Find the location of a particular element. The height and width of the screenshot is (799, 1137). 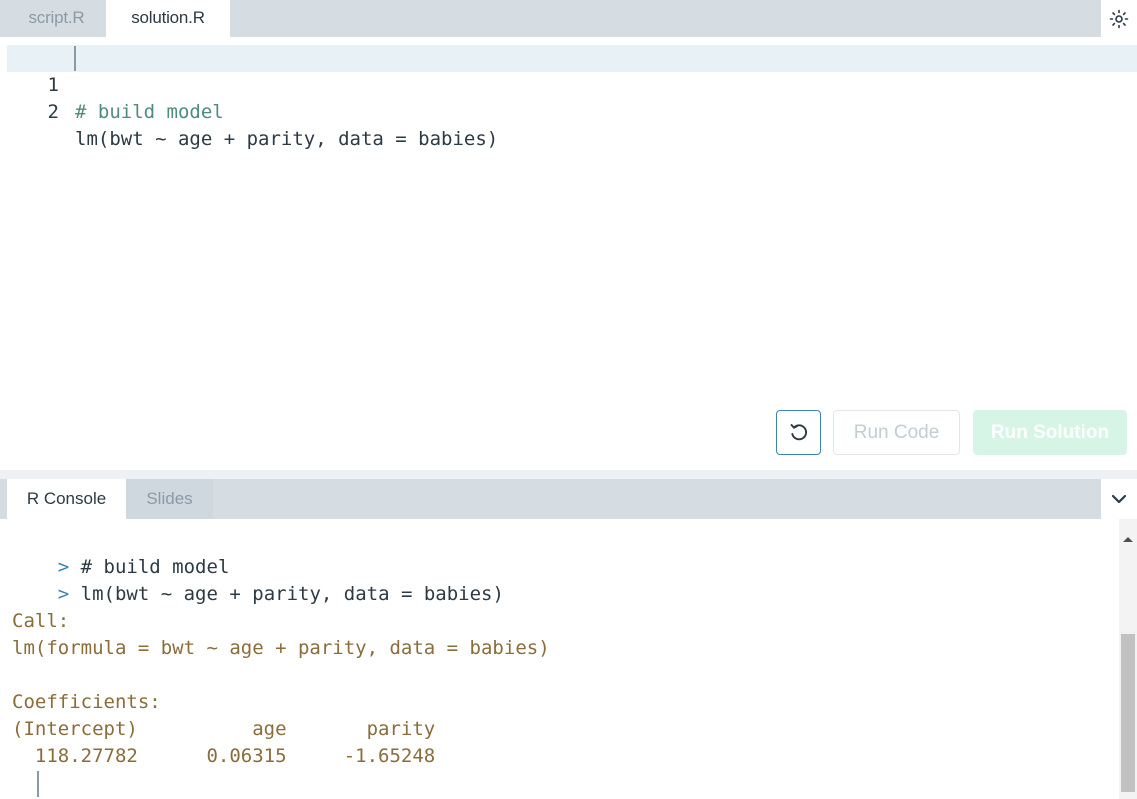

run-solution-button: Run Solution is located at coordinates (1050, 432).